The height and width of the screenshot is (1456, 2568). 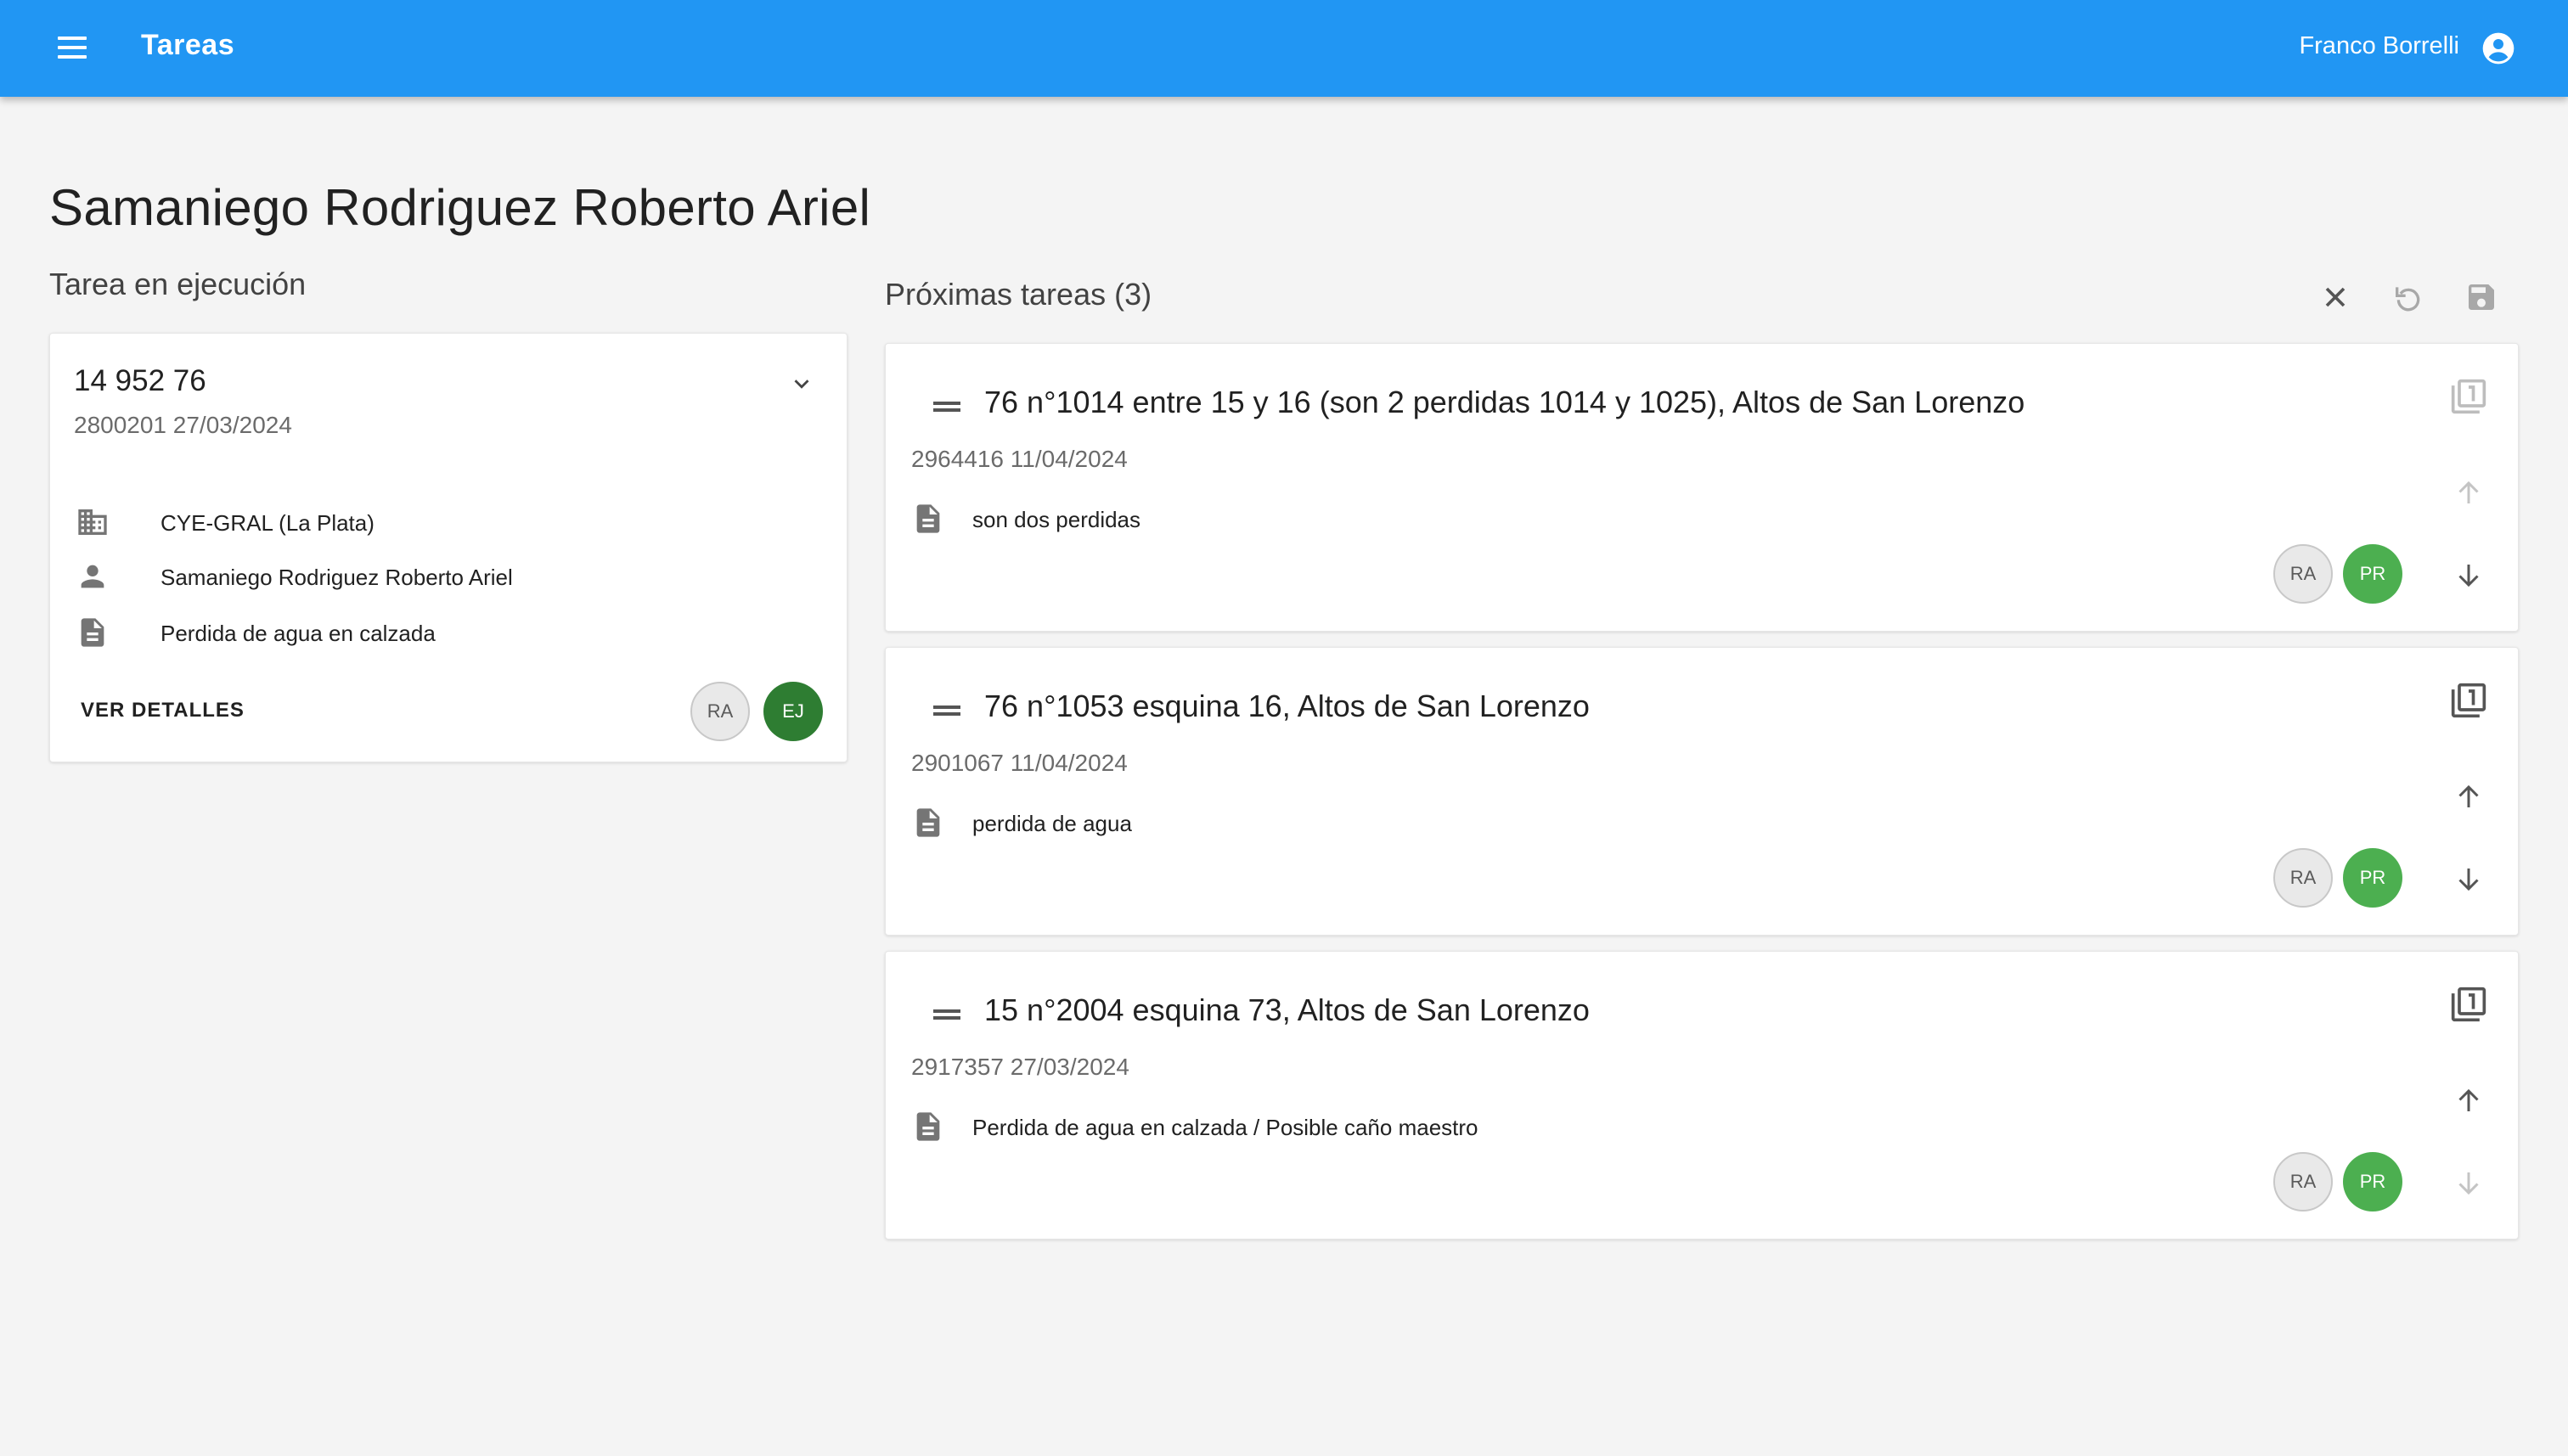 I want to click on chevron-down-icon, so click(x=801, y=383).